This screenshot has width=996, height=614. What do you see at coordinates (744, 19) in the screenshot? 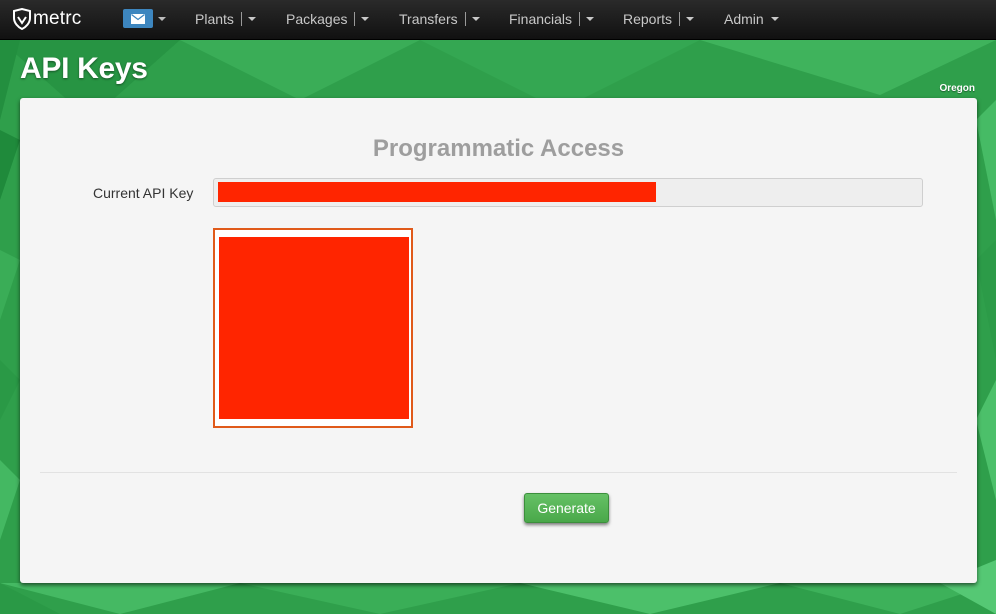
I see `nav-admin-label: Admin` at bounding box center [744, 19].